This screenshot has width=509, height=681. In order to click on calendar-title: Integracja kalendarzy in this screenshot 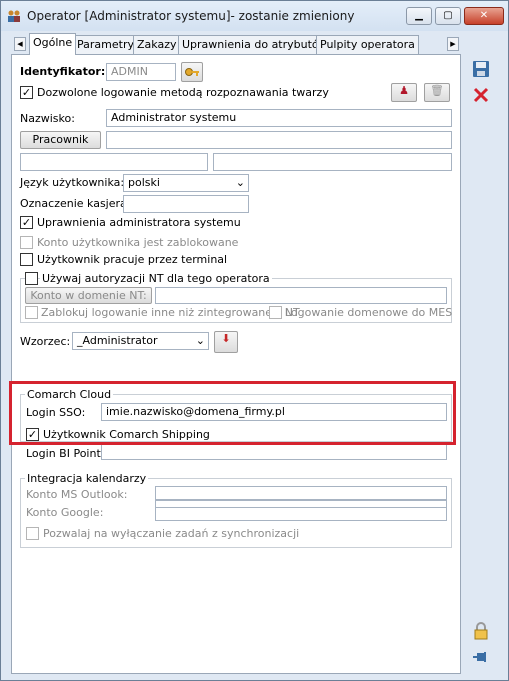, I will do `click(87, 478)`.